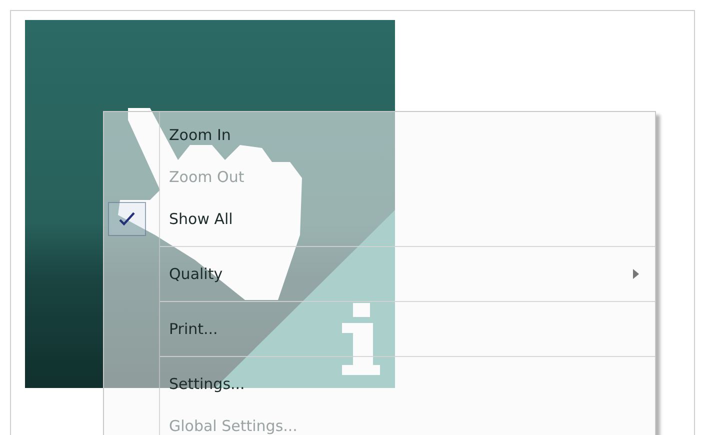  I want to click on checkbox, so click(127, 219).